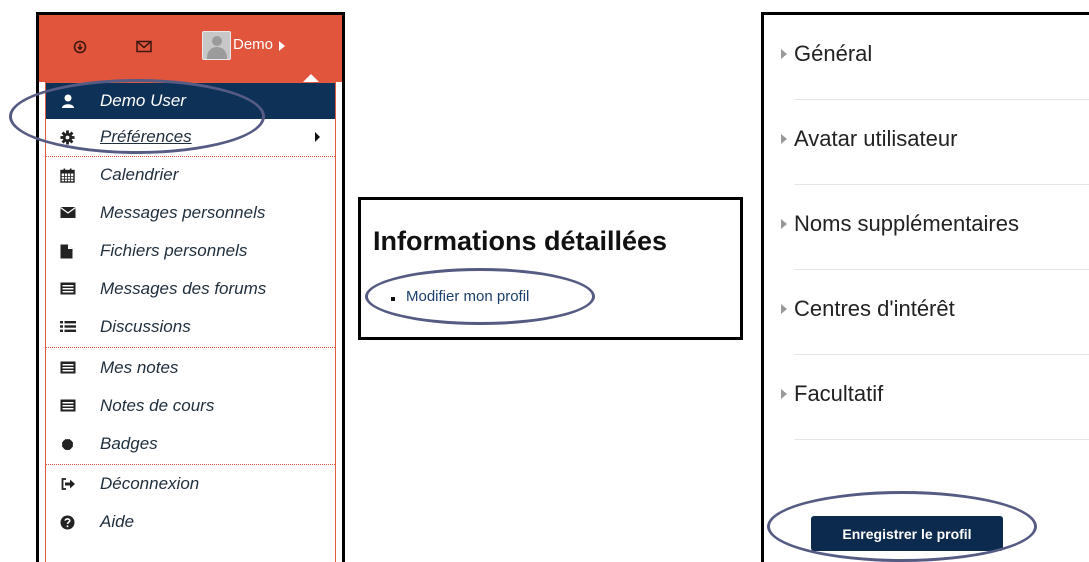  Describe the element at coordinates (190, 522) in the screenshot. I see `menu-item-help: Aide` at that location.